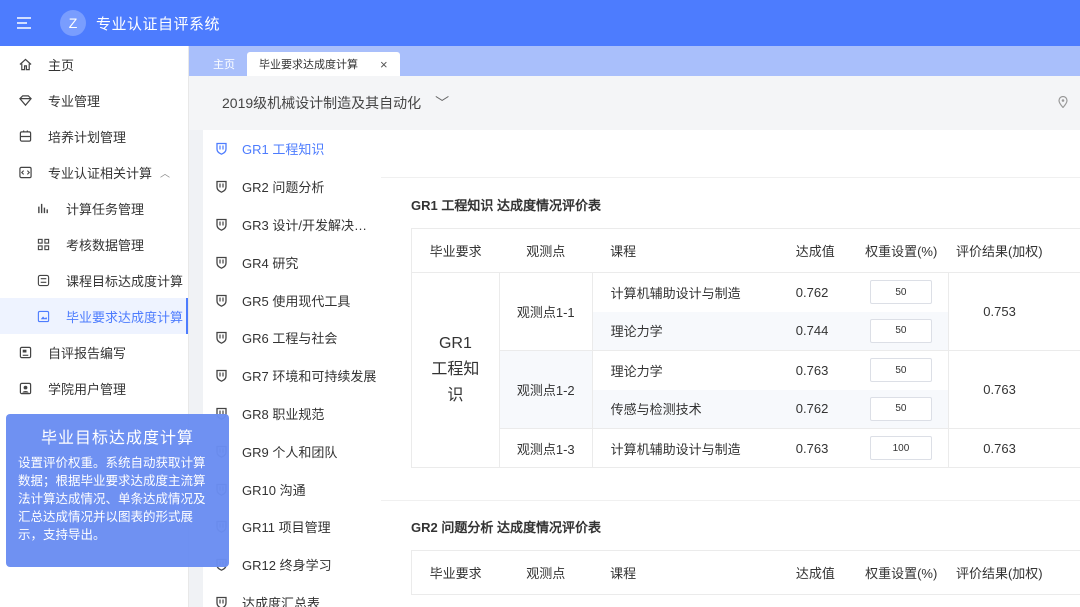 The height and width of the screenshot is (607, 1080). What do you see at coordinates (25, 64) in the screenshot?
I see `home-icon` at bounding box center [25, 64].